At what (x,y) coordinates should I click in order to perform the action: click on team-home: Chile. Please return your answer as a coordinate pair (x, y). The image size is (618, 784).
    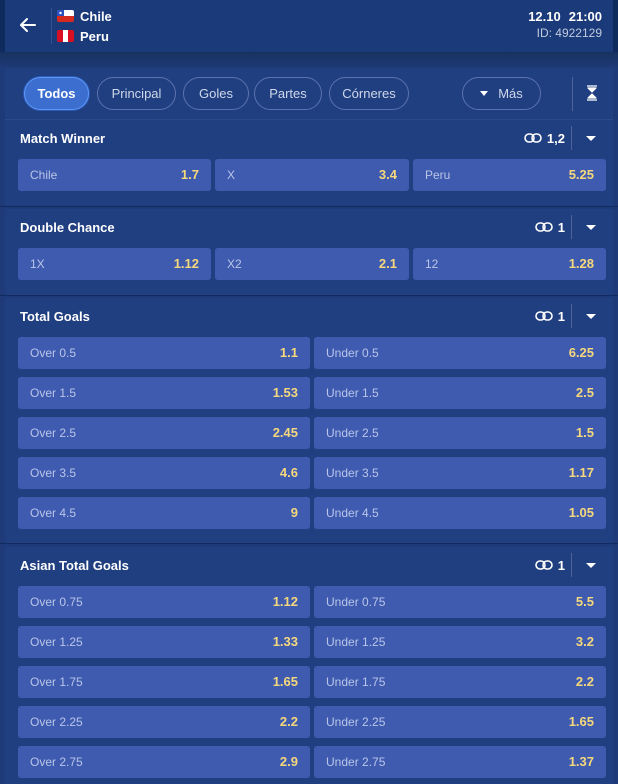
    Looking at the image, I should click on (84, 16).